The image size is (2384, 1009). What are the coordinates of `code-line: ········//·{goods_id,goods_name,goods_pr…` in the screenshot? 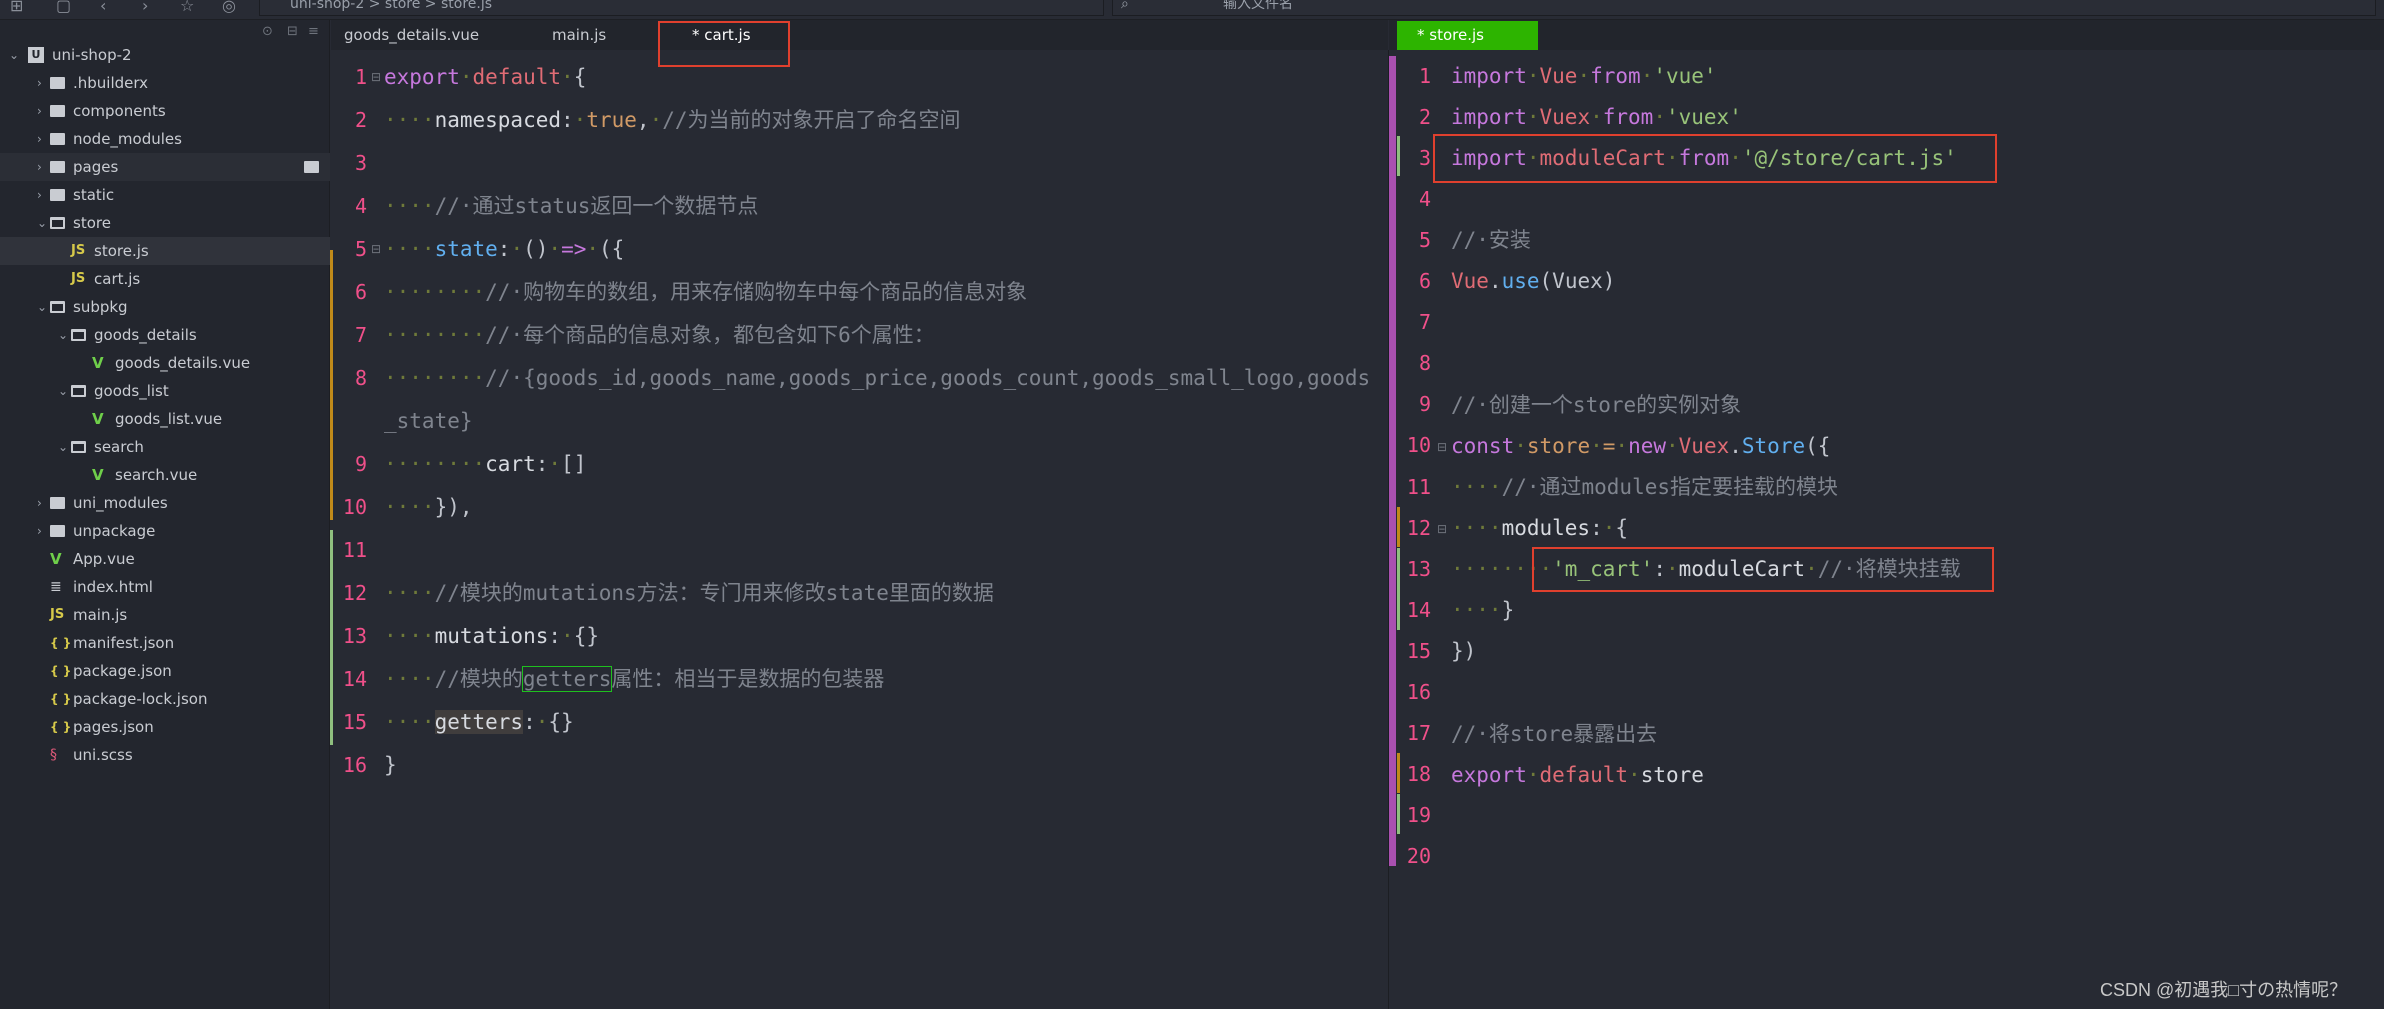 It's located at (879, 400).